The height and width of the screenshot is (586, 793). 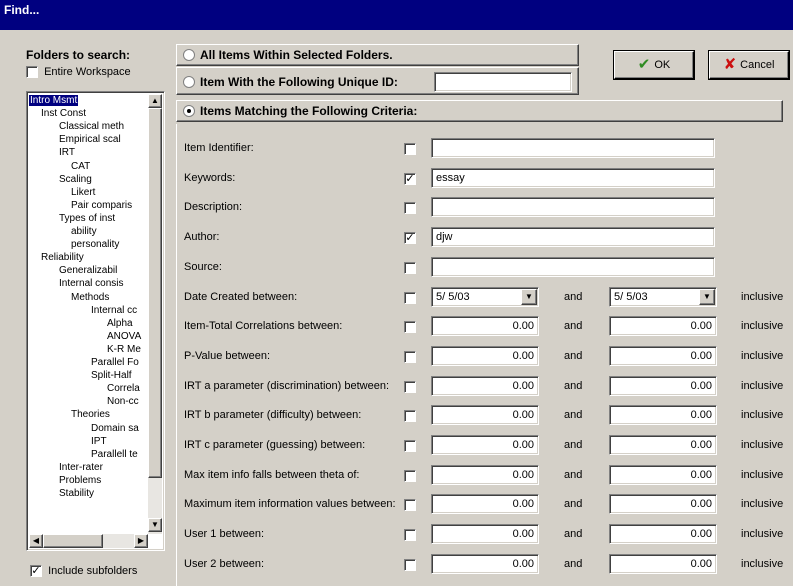 What do you see at coordinates (141, 541) in the screenshot?
I see `scroll-right-icon: ▶` at bounding box center [141, 541].